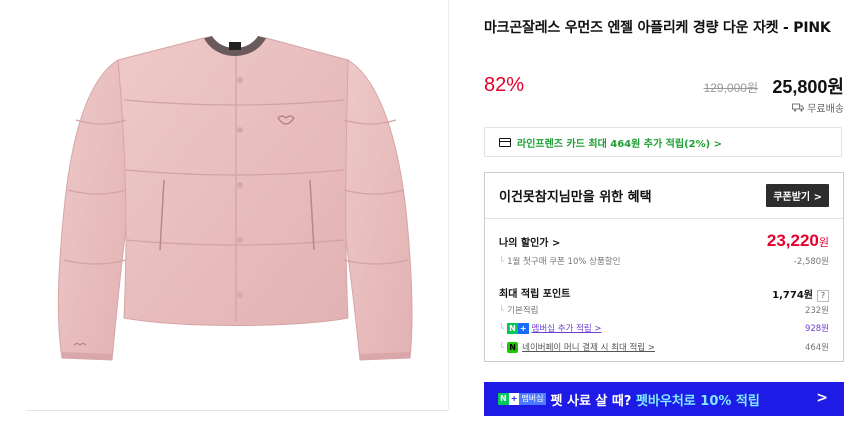 This screenshot has height=424, width=850. Describe the element at coordinates (564, 262) in the screenshot. I see `coupon-detail: 1월 첫구매 쿠폰 10% 상품할인` at that location.